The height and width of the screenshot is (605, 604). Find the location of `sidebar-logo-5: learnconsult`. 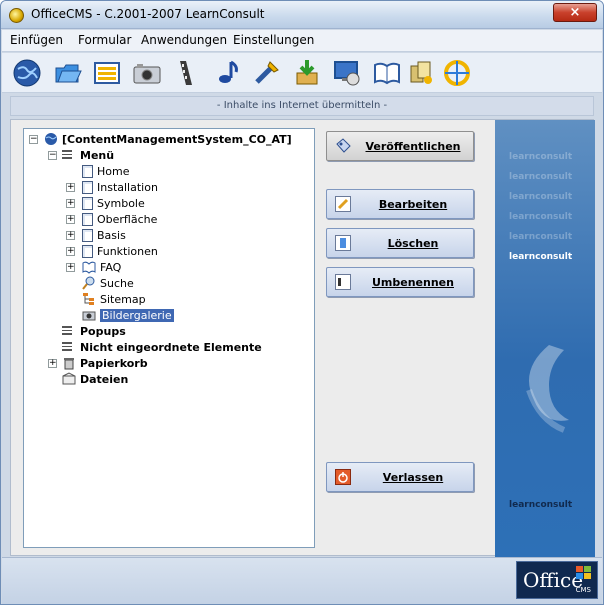

sidebar-logo-5: learnconsult is located at coordinates (541, 237).